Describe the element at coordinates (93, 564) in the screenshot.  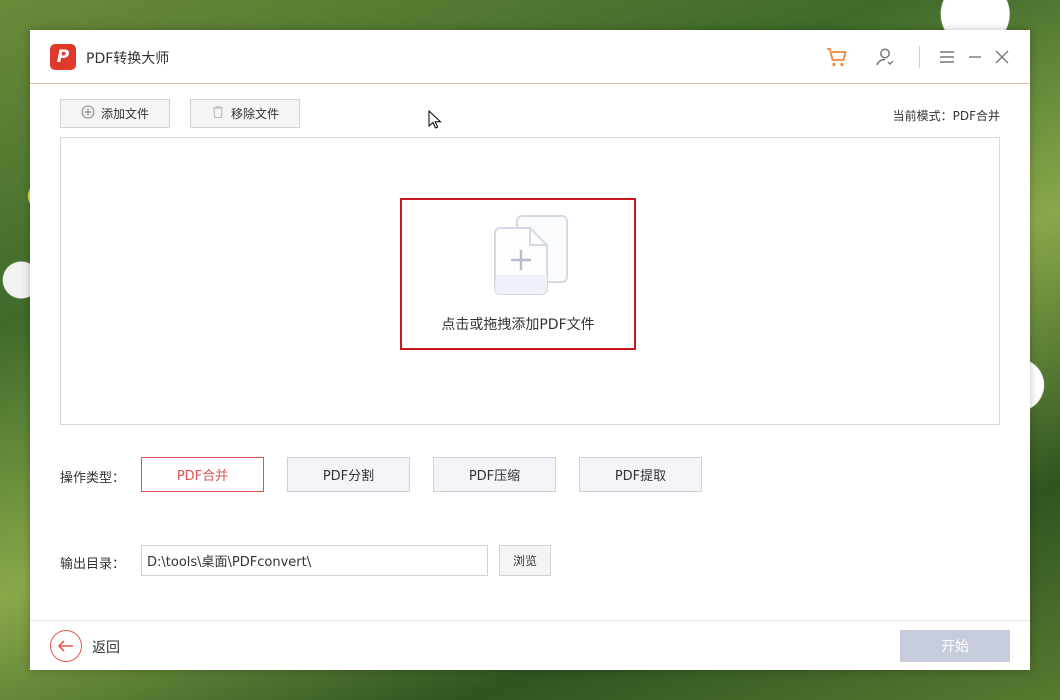
I see `output-dir-label: 输出目录：` at that location.